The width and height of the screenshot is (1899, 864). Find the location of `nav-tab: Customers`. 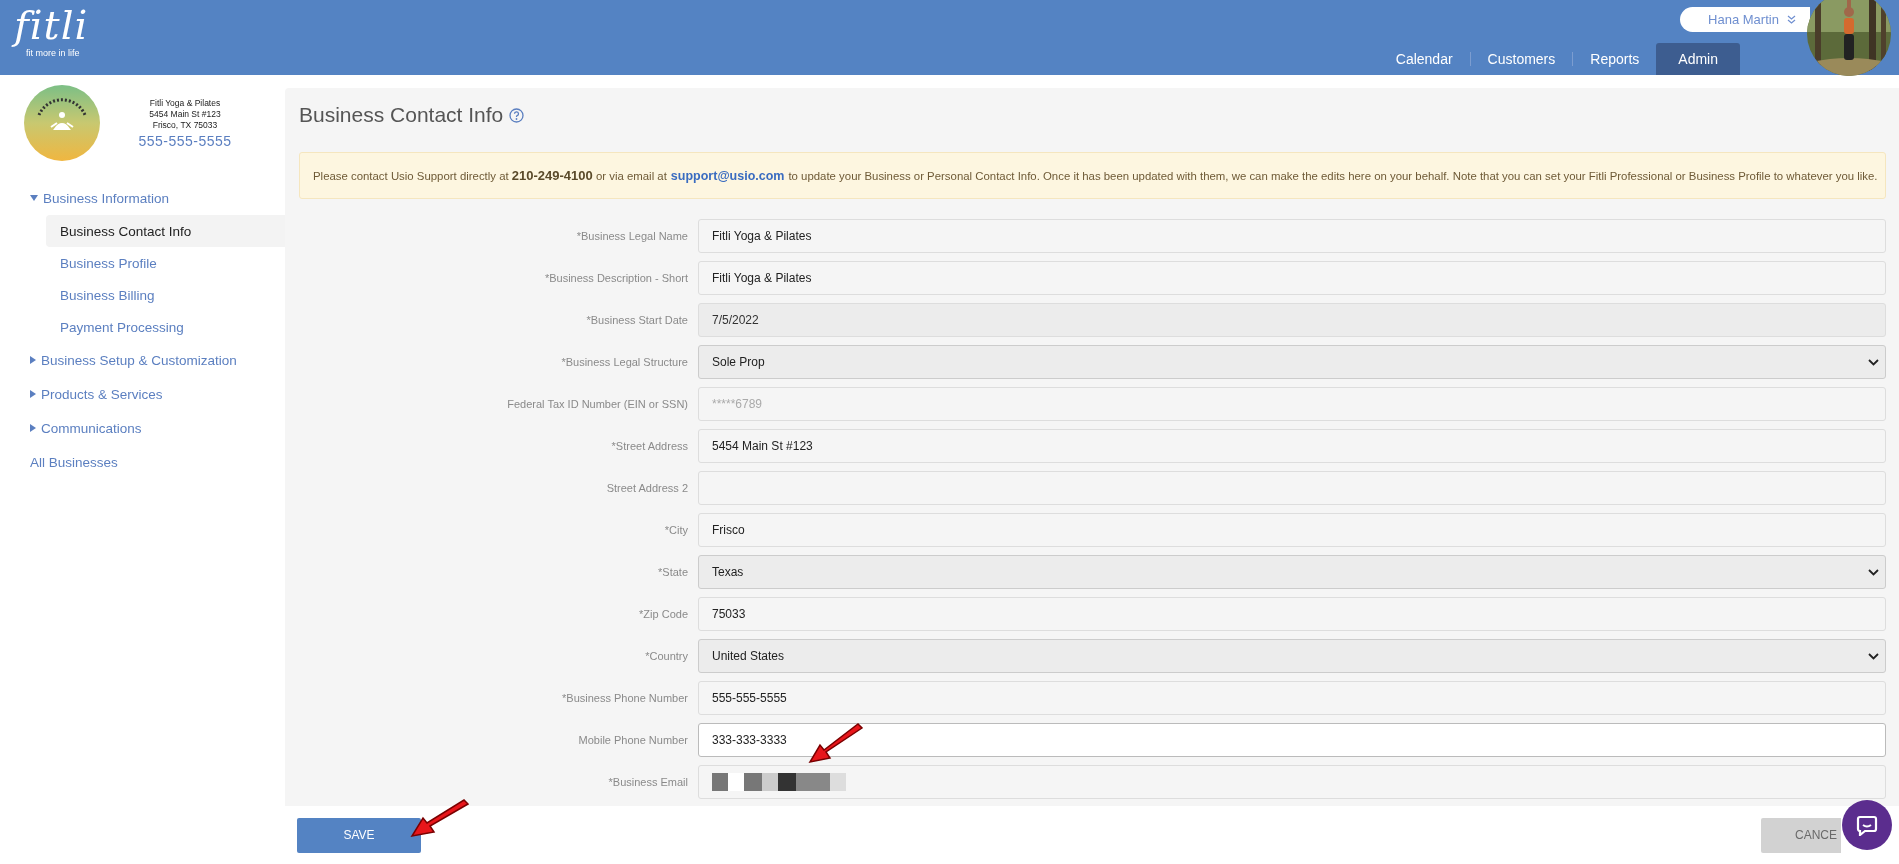

nav-tab: Customers is located at coordinates (1521, 59).